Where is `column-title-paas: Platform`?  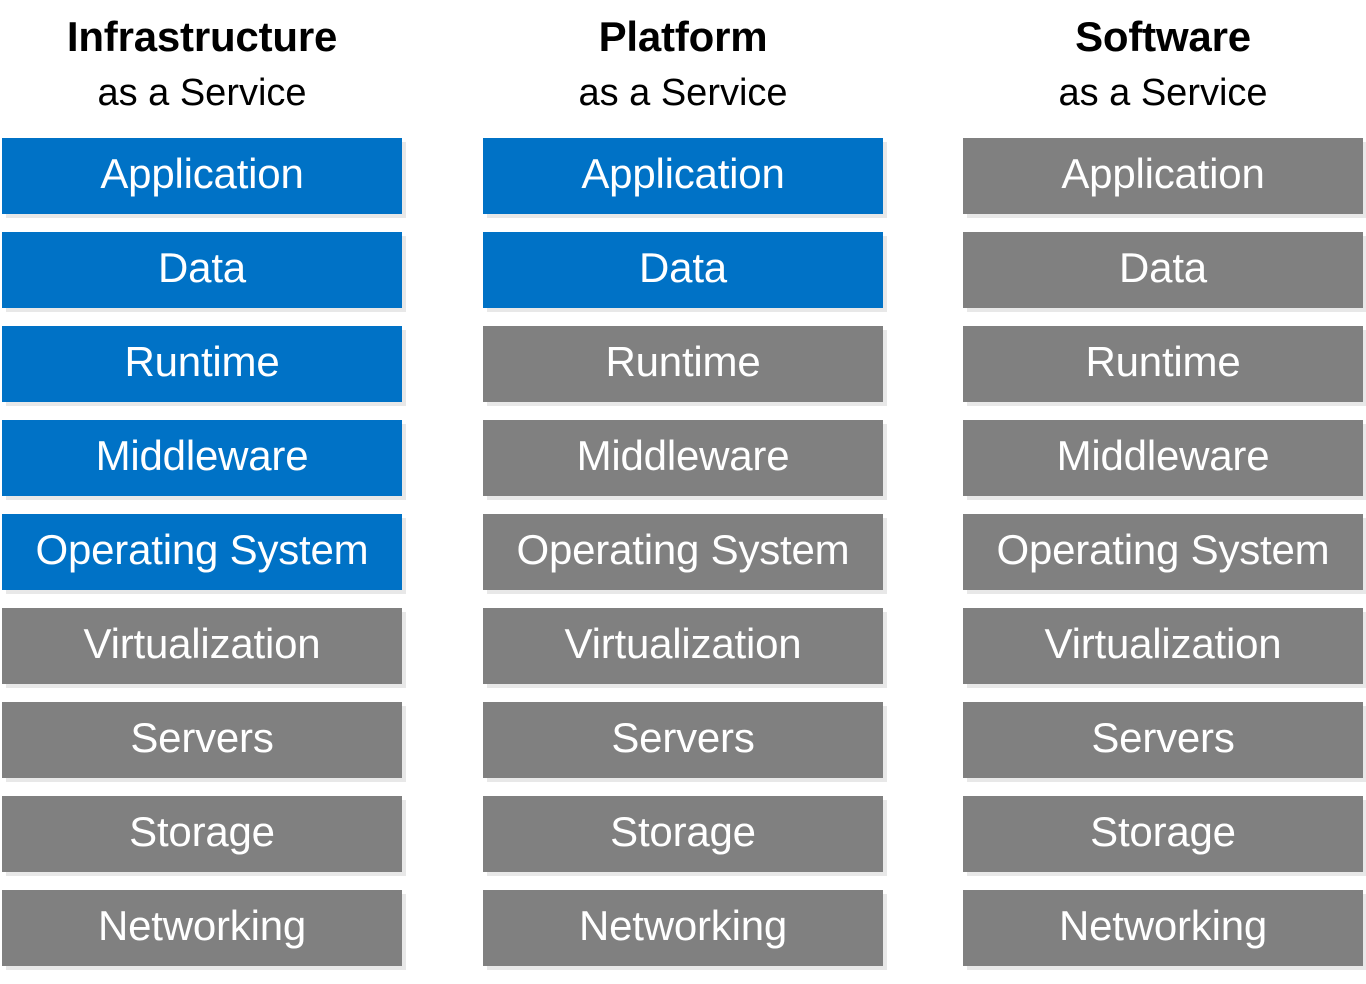
column-title-paas: Platform is located at coordinates (683, 36).